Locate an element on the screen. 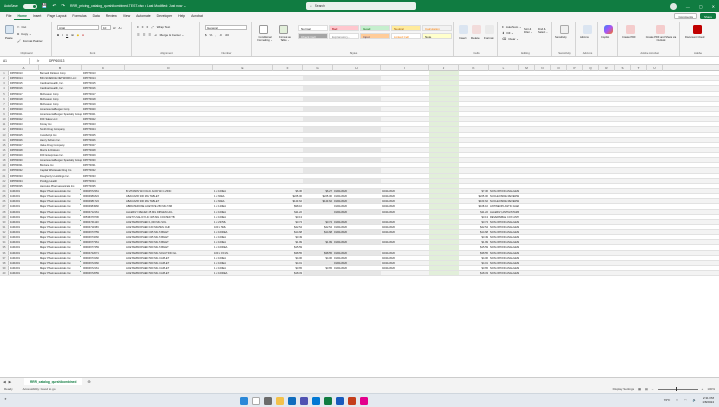 This screenshot has width=719, height=407. tab-formulas: Formulas is located at coordinates (79, 16).